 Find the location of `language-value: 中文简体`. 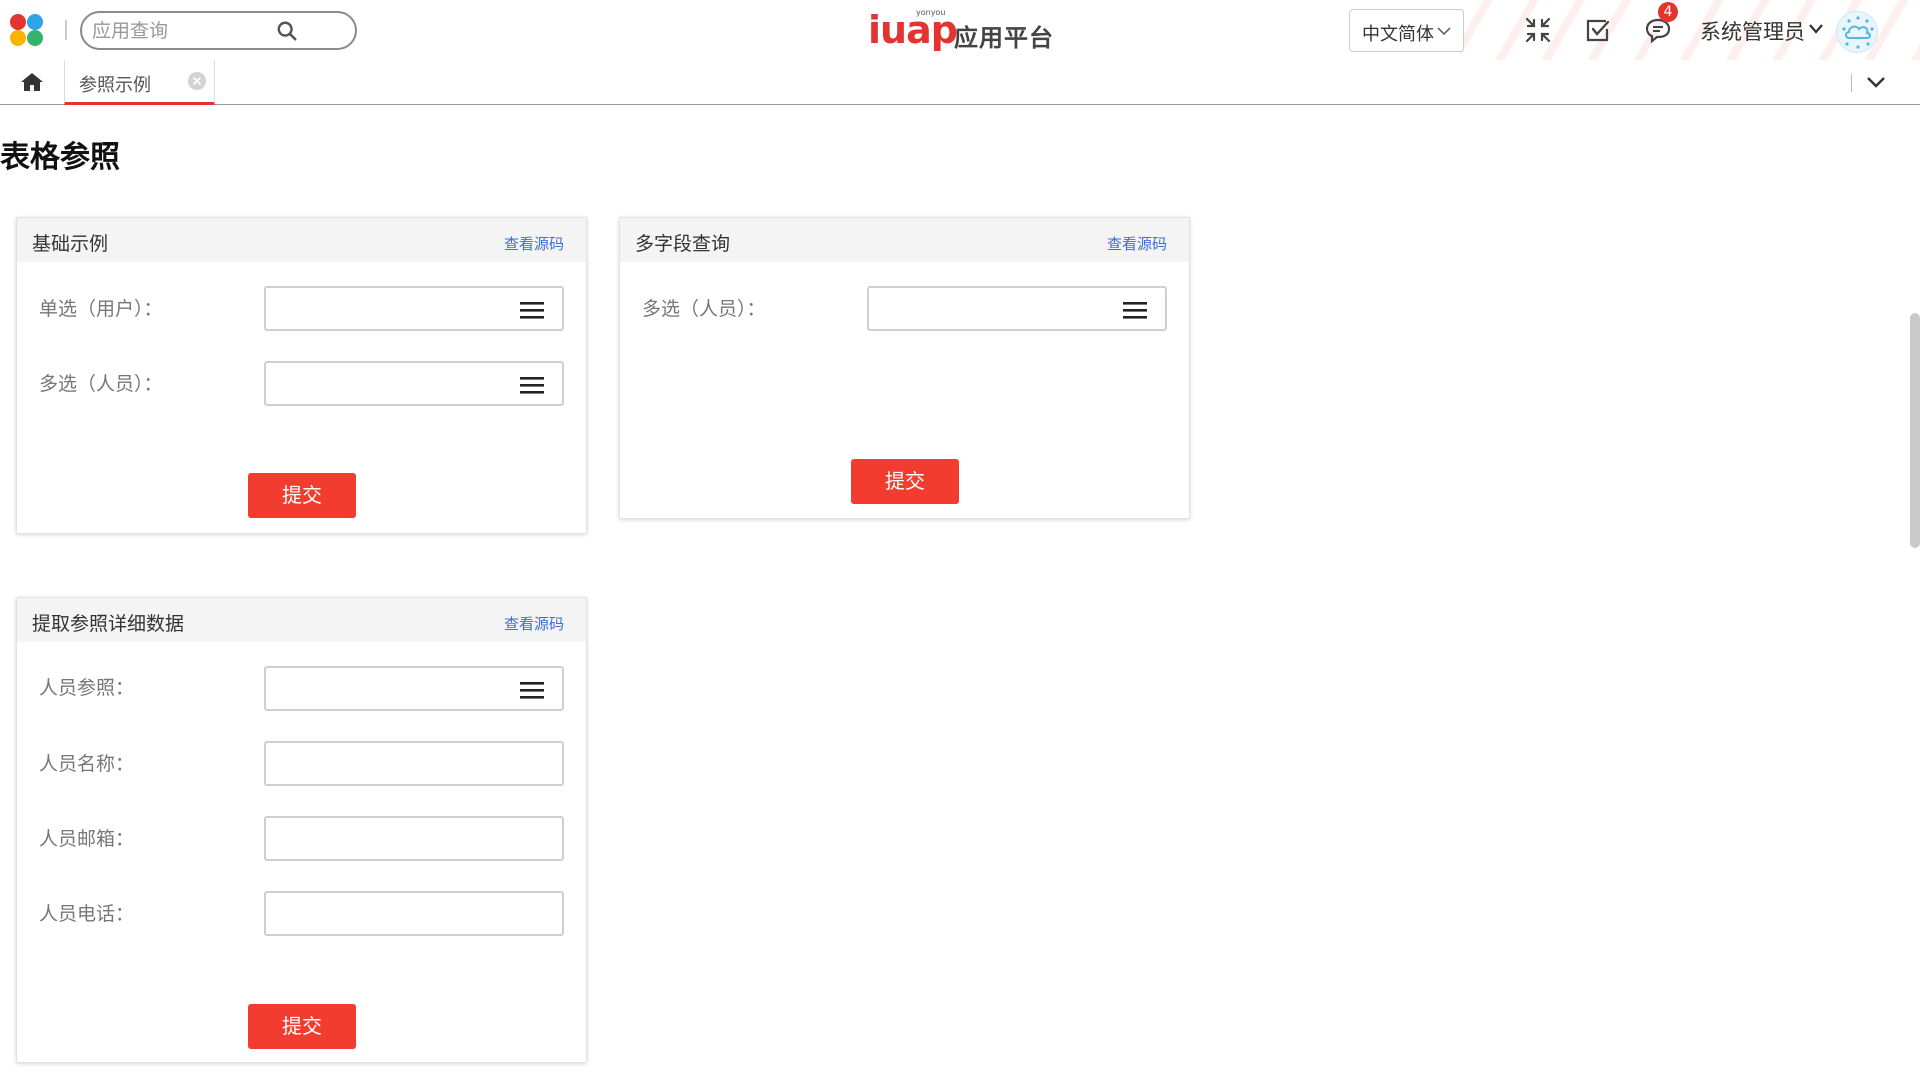

language-value: 中文简体 is located at coordinates (1398, 34).